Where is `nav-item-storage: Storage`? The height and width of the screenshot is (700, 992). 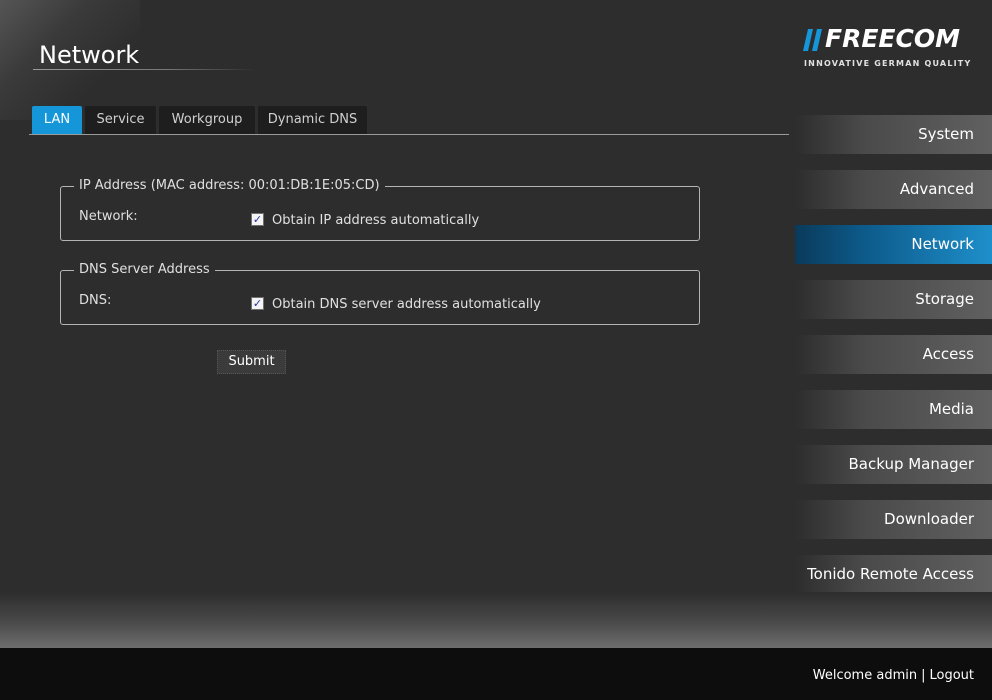 nav-item-storage: Storage is located at coordinates (893, 299).